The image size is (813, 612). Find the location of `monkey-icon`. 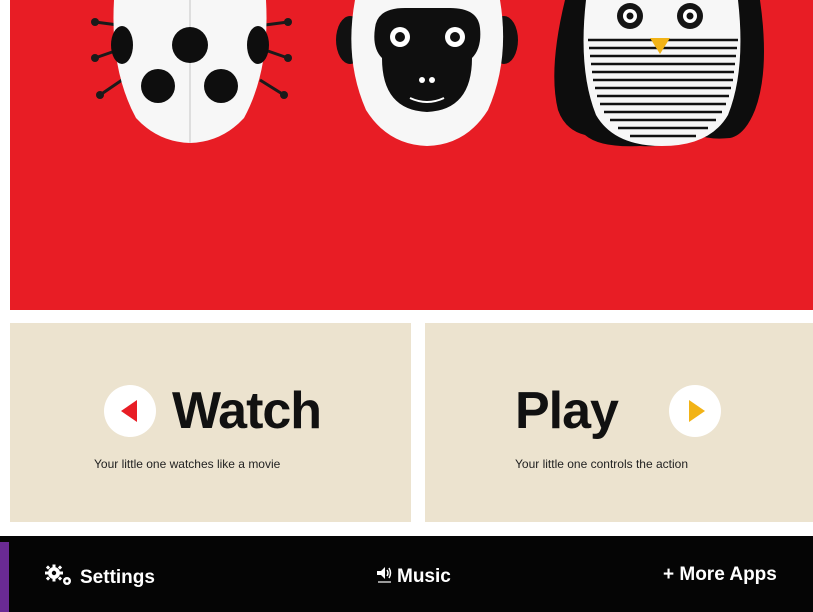

monkey-icon is located at coordinates (427, 73).